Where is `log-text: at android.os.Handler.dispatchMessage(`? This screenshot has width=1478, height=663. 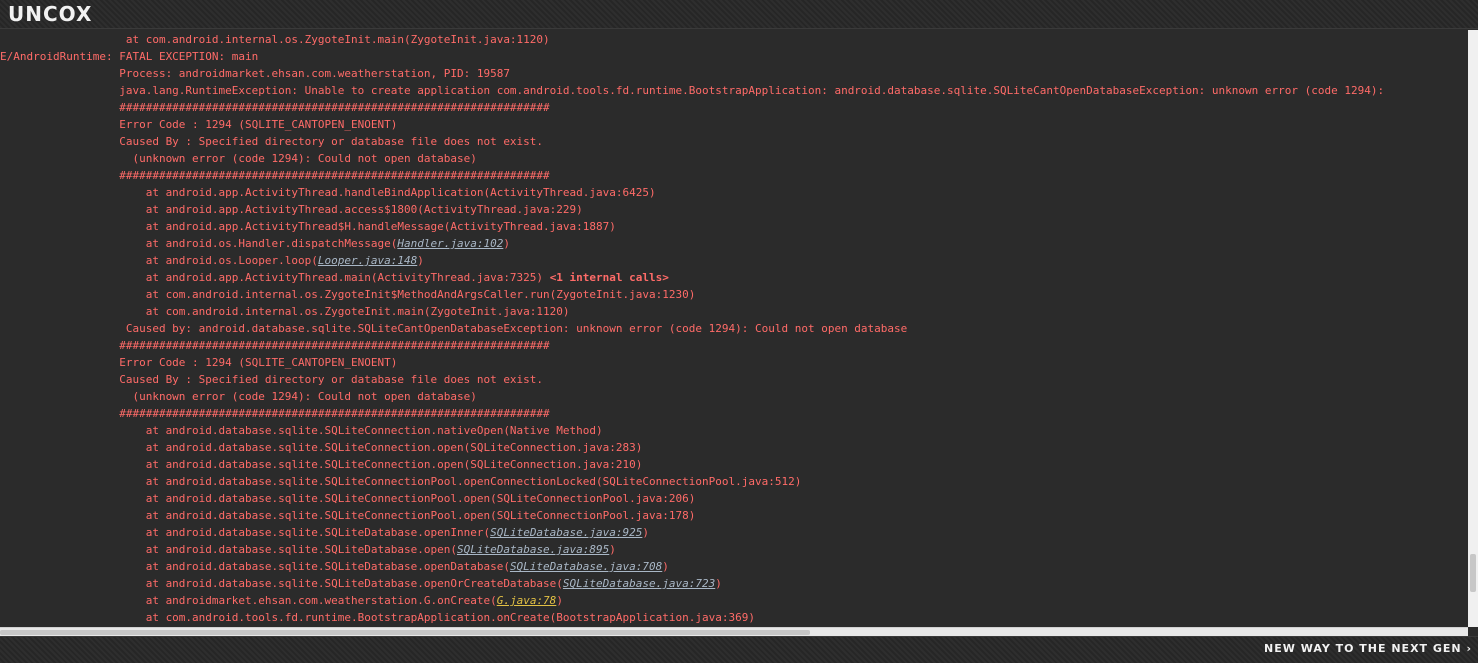
log-text: at android.os.Handler.dispatchMessage( is located at coordinates (199, 243).